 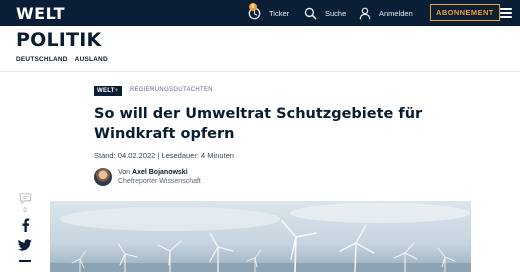 What do you see at coordinates (103, 177) in the screenshot?
I see `avatar` at bounding box center [103, 177].